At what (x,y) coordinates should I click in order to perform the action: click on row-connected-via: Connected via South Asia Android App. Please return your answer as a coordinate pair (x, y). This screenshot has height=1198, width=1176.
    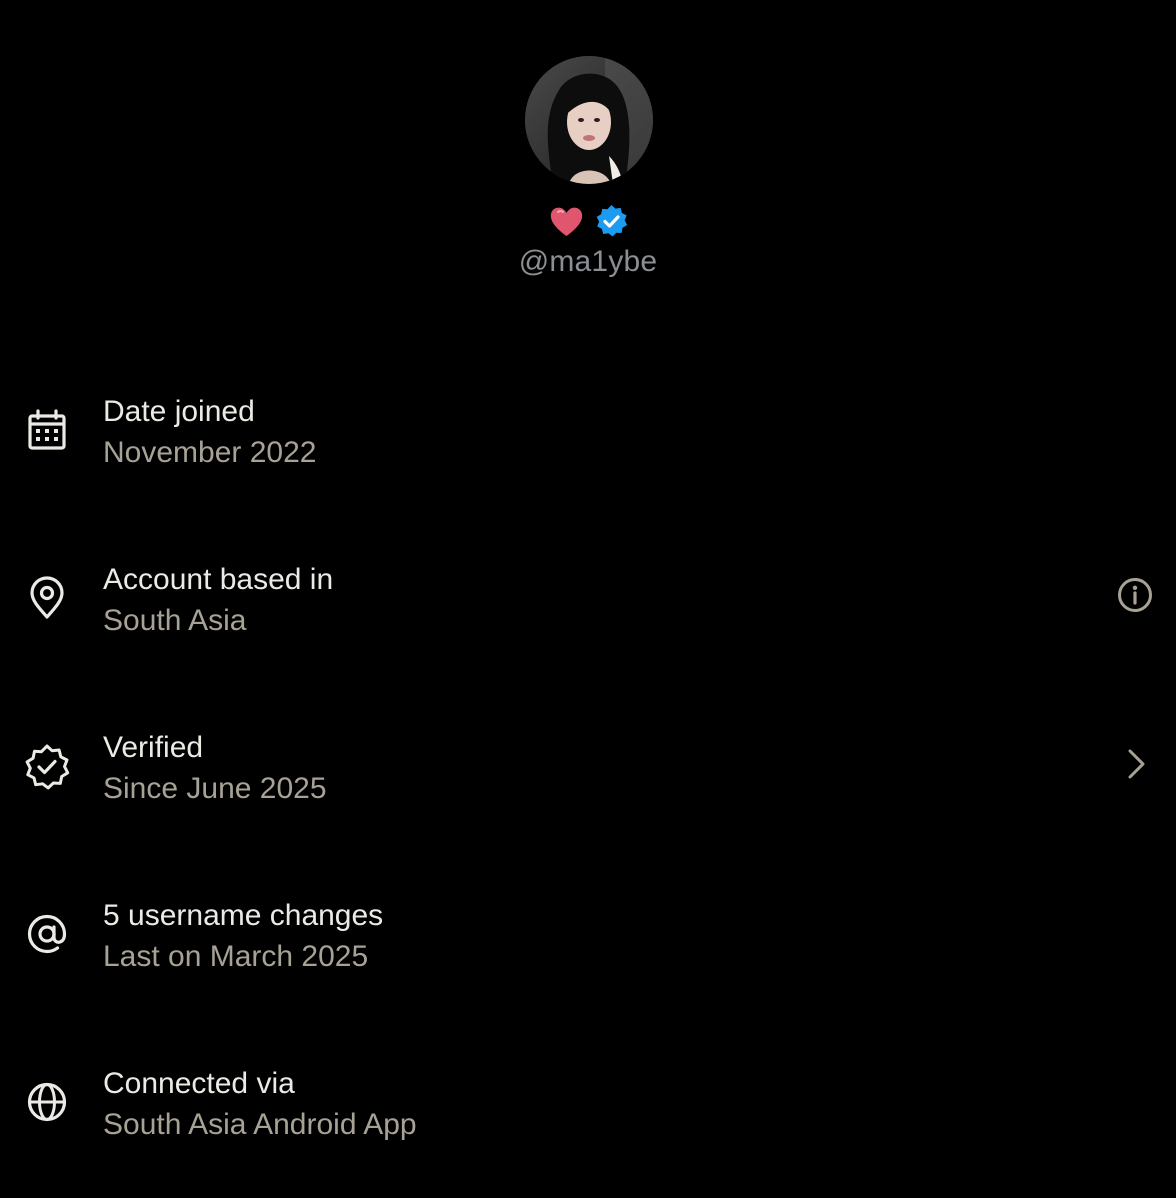
    Looking at the image, I should click on (588, 1102).